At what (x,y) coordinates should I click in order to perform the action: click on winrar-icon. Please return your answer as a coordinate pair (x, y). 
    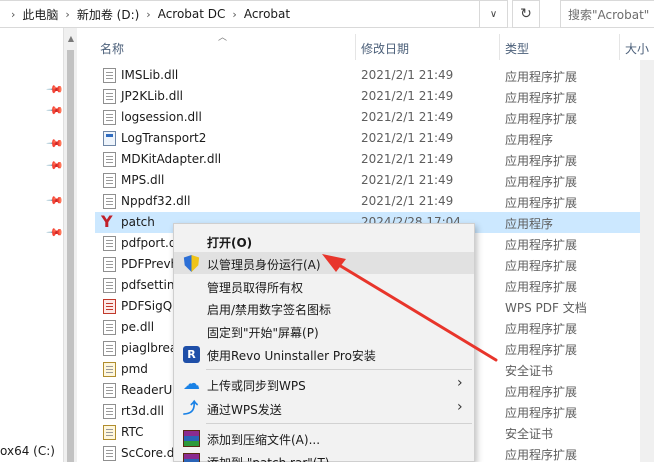
    Looking at the image, I should click on (191, 457).